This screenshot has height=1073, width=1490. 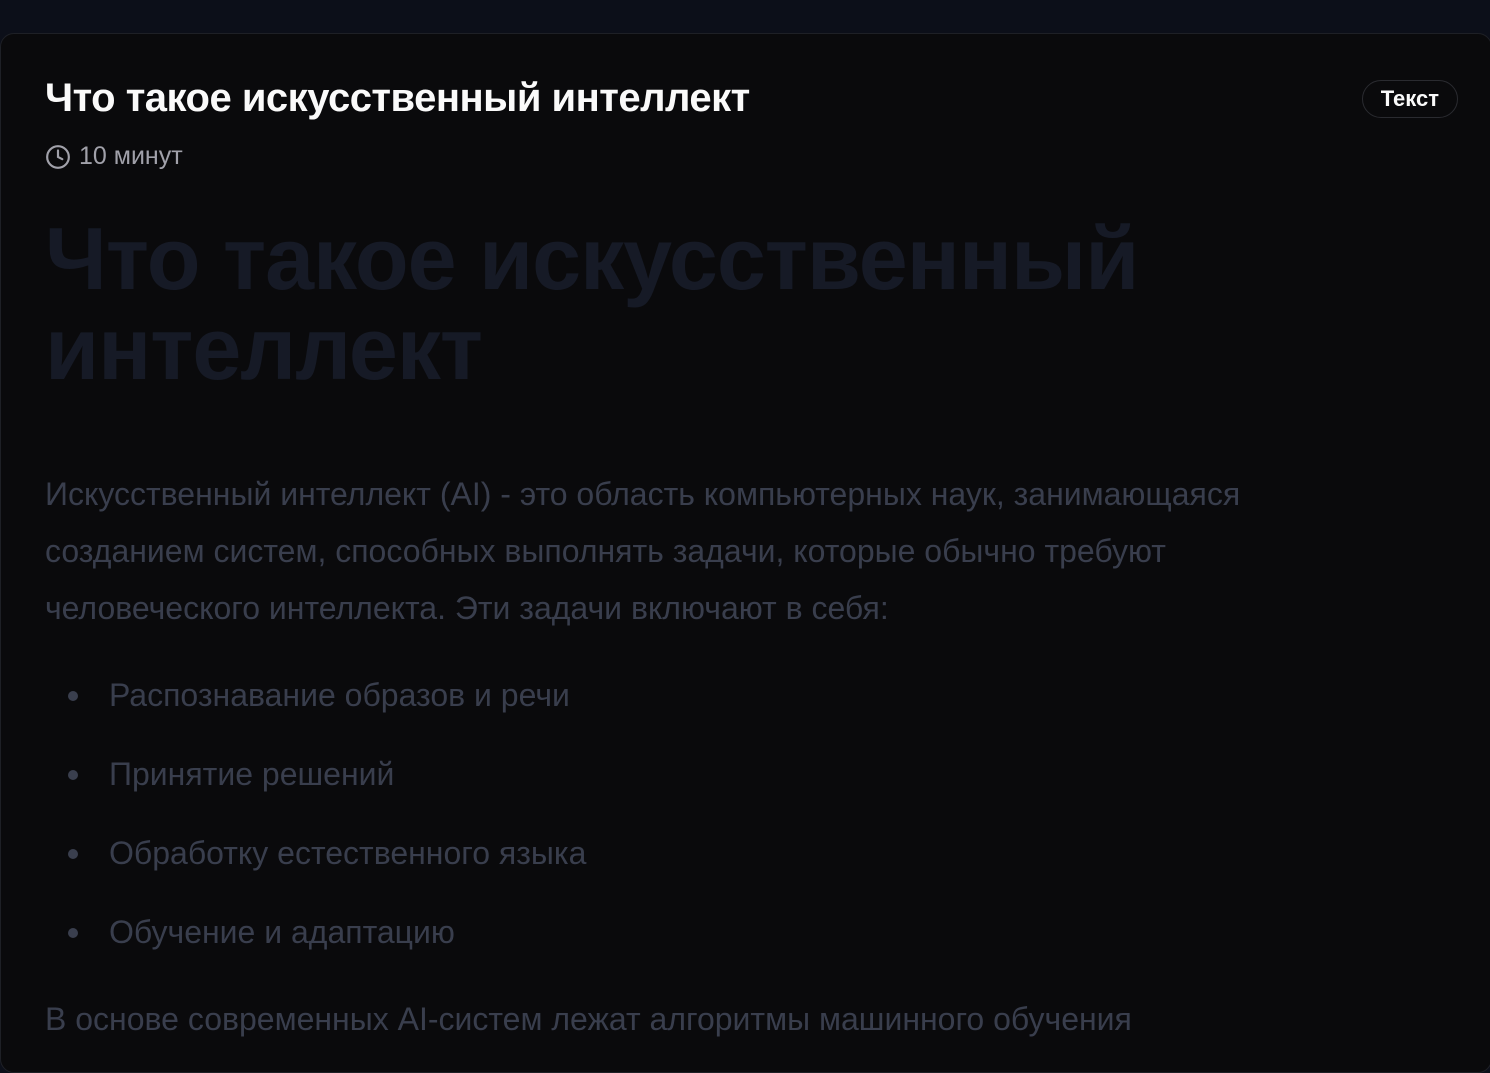 I want to click on list-item: Обработку естественного языка, so click(x=756, y=853).